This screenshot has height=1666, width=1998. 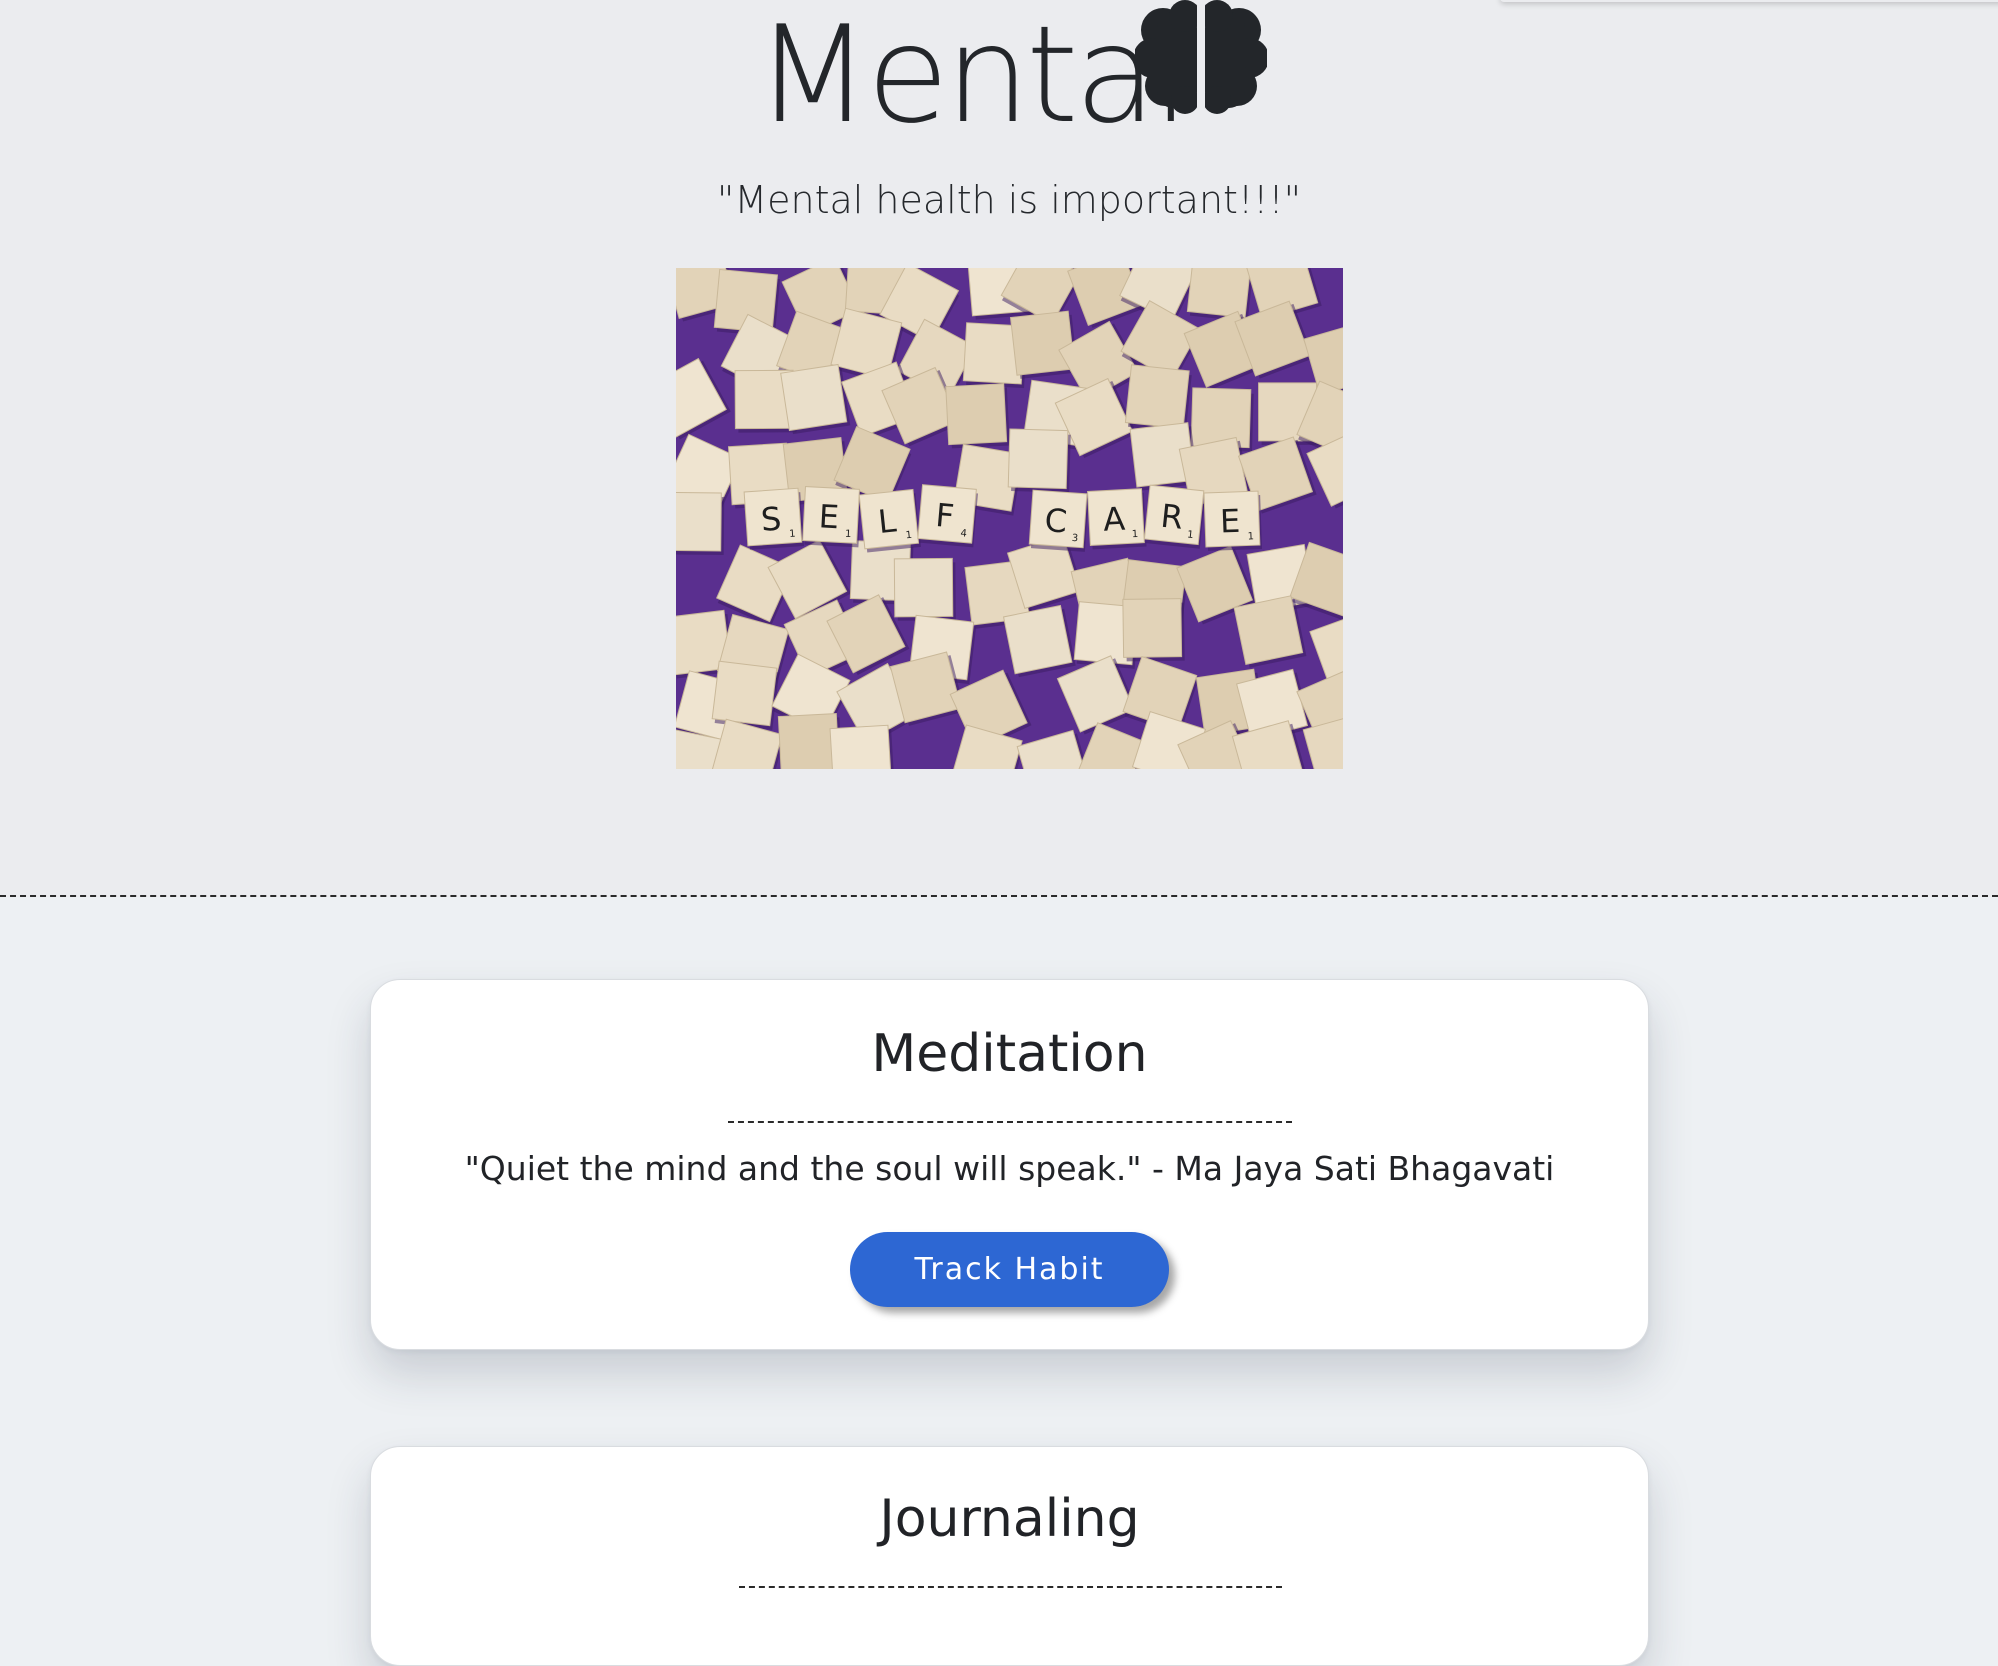 I want to click on brand: Mental, so click(x=999, y=75).